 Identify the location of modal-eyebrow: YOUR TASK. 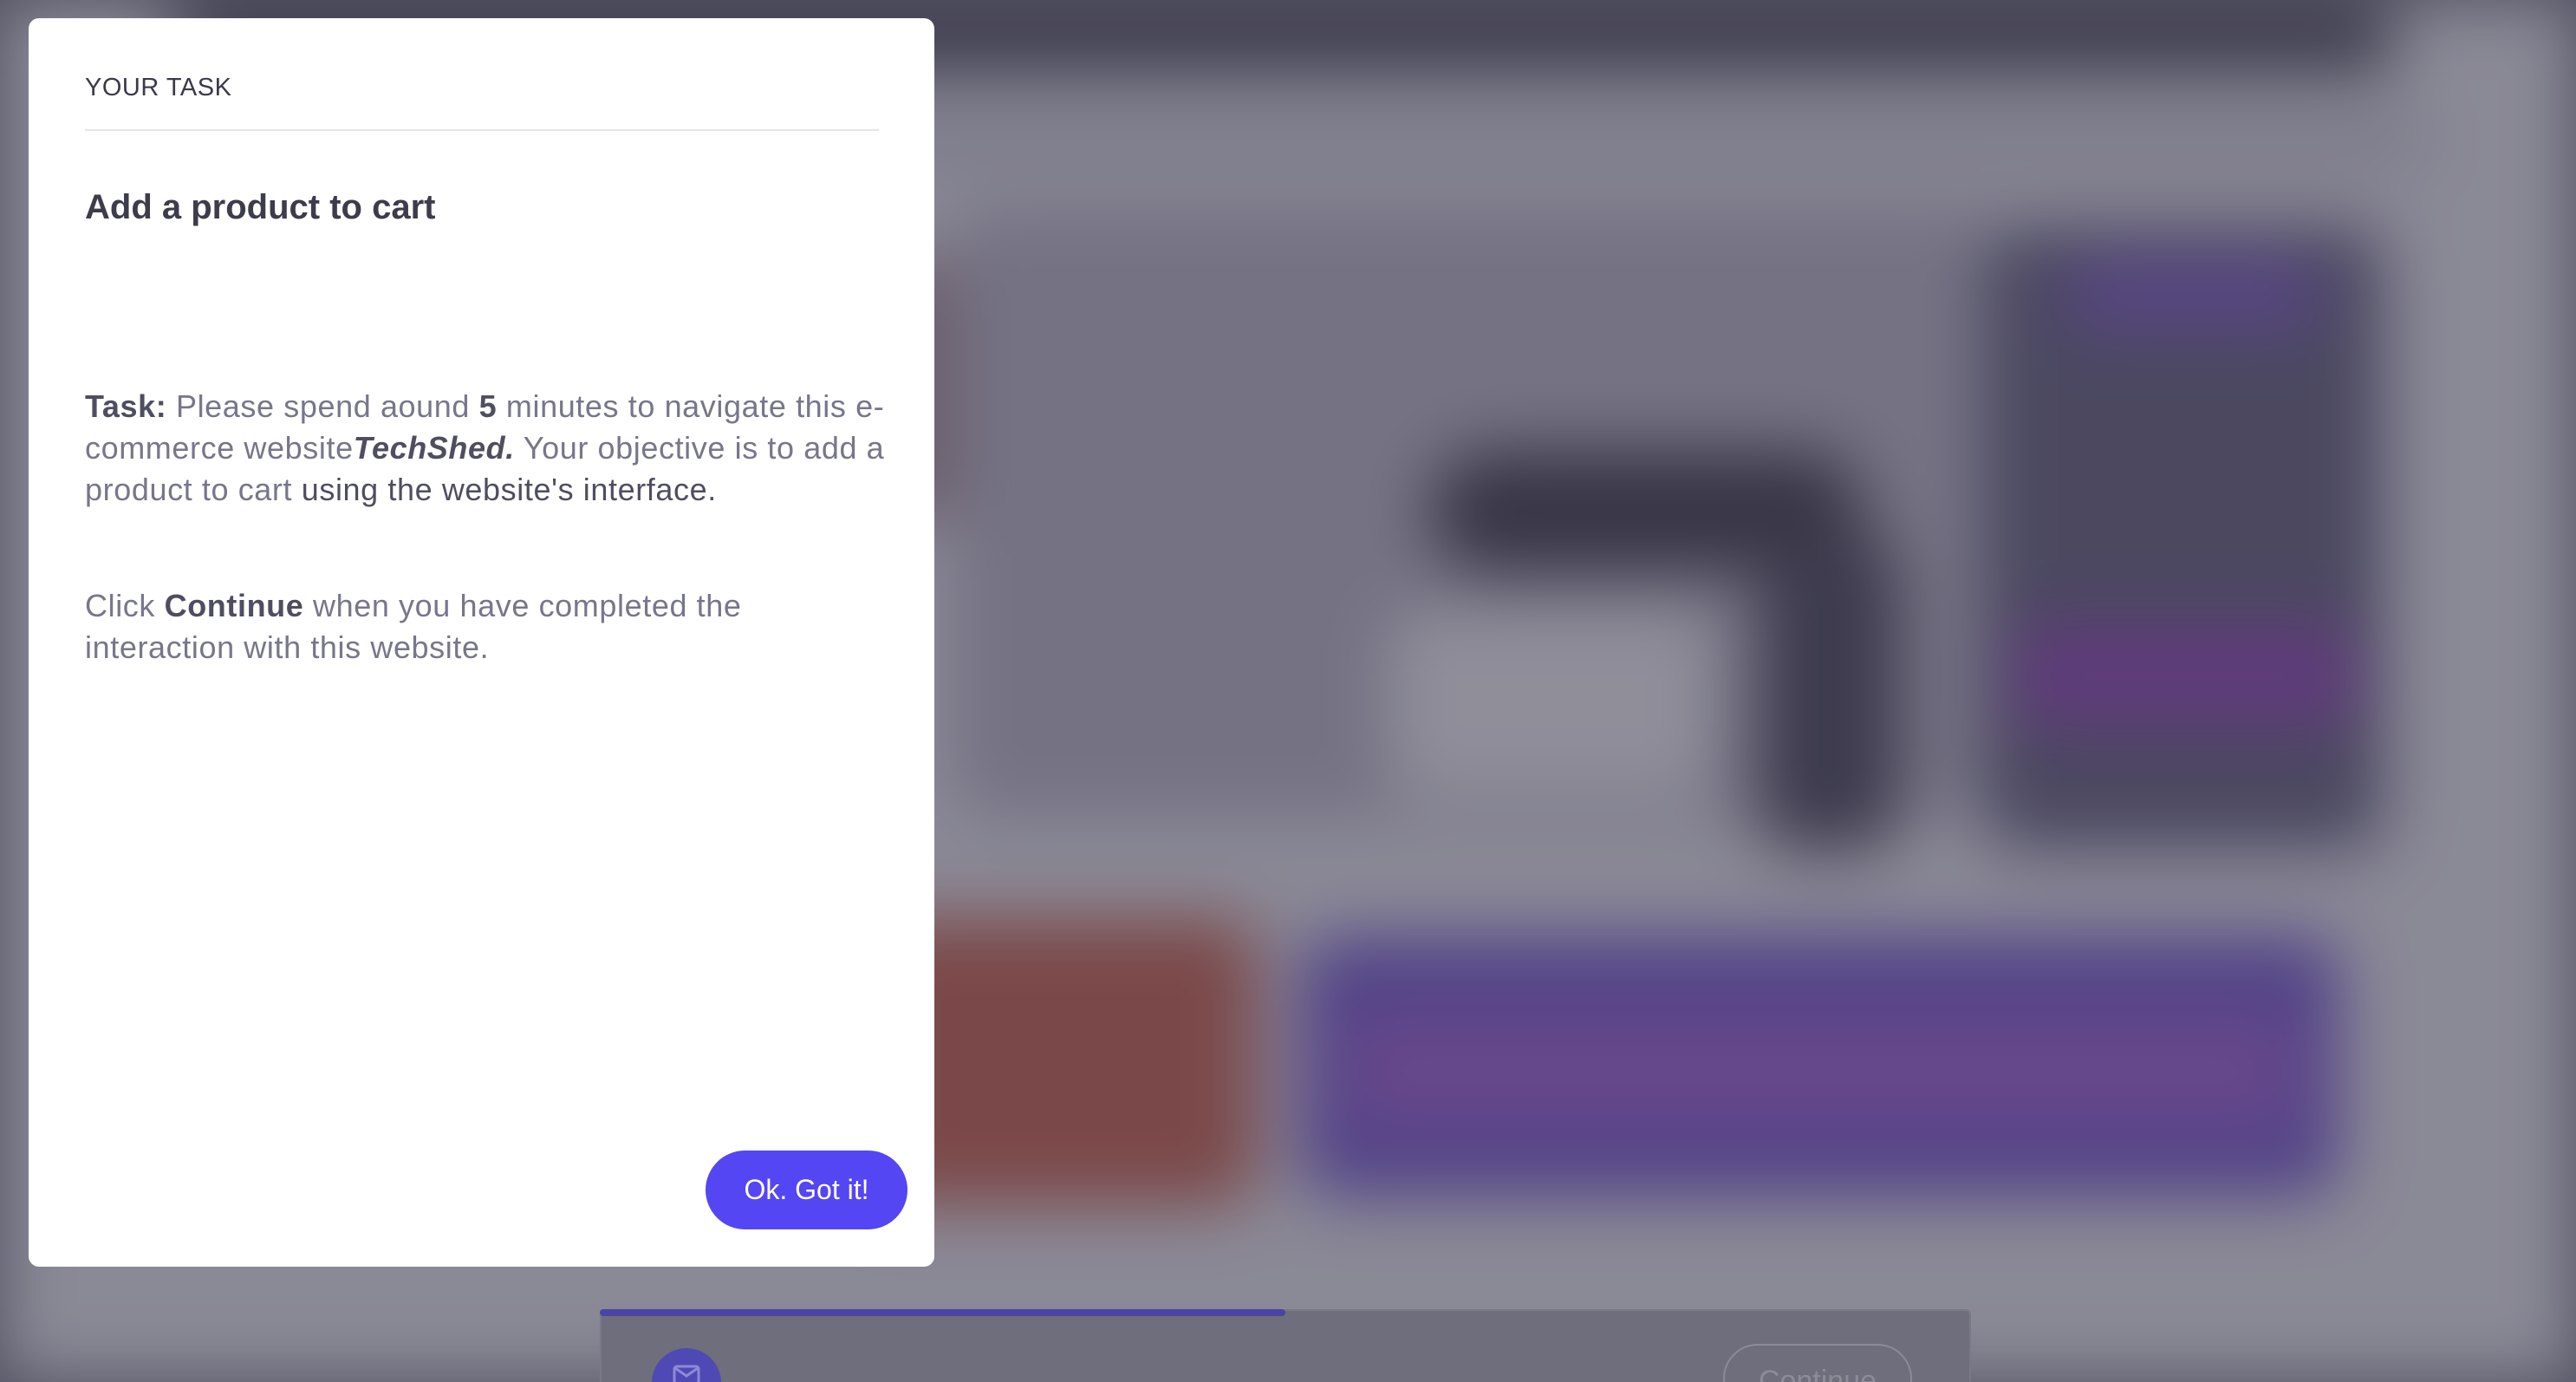
(158, 87).